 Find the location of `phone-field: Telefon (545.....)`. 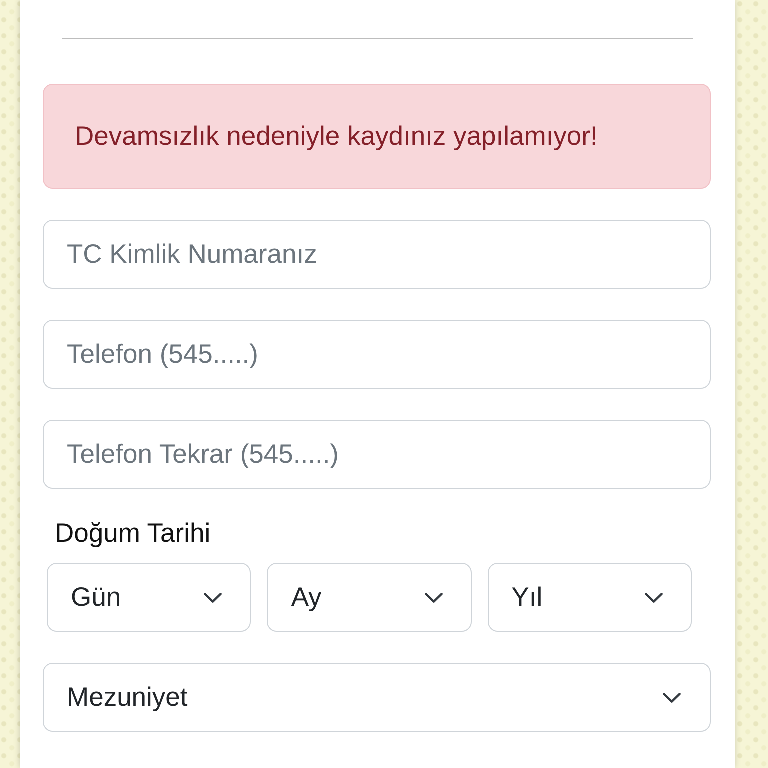

phone-field: Telefon (545.....) is located at coordinates (377, 354).